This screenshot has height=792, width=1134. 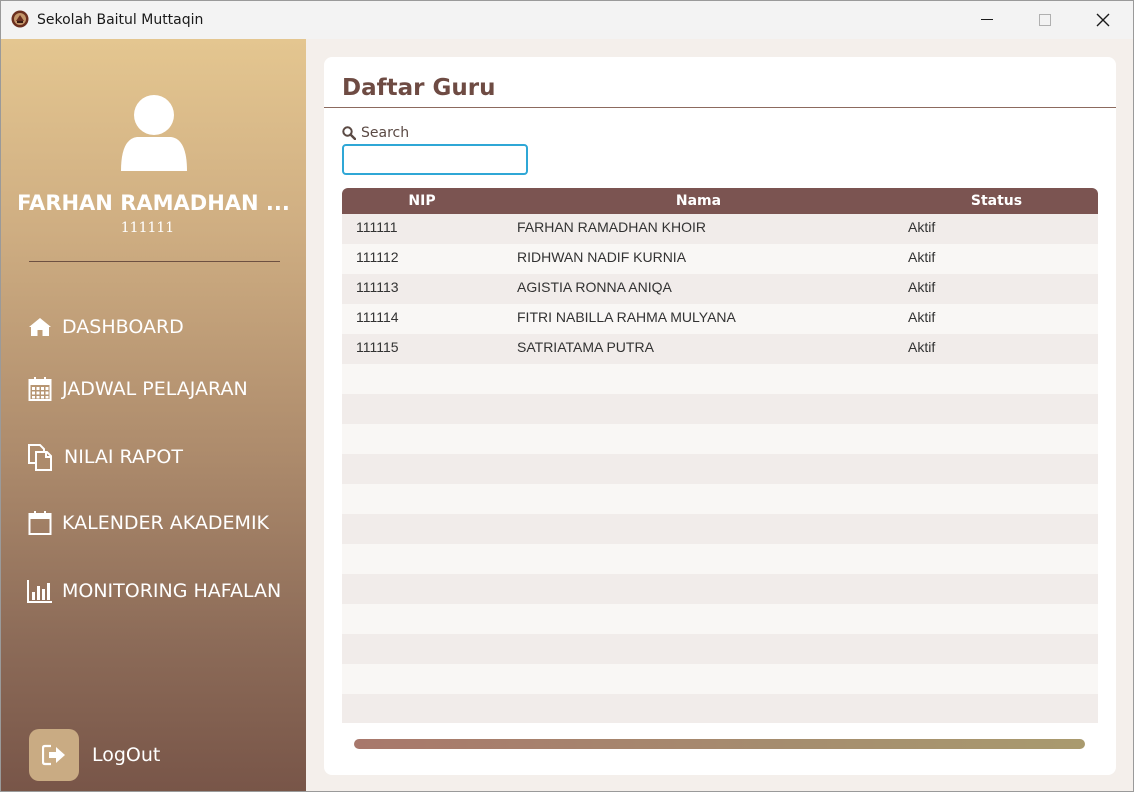 I want to click on cell-nip: 111115, so click(x=377, y=347).